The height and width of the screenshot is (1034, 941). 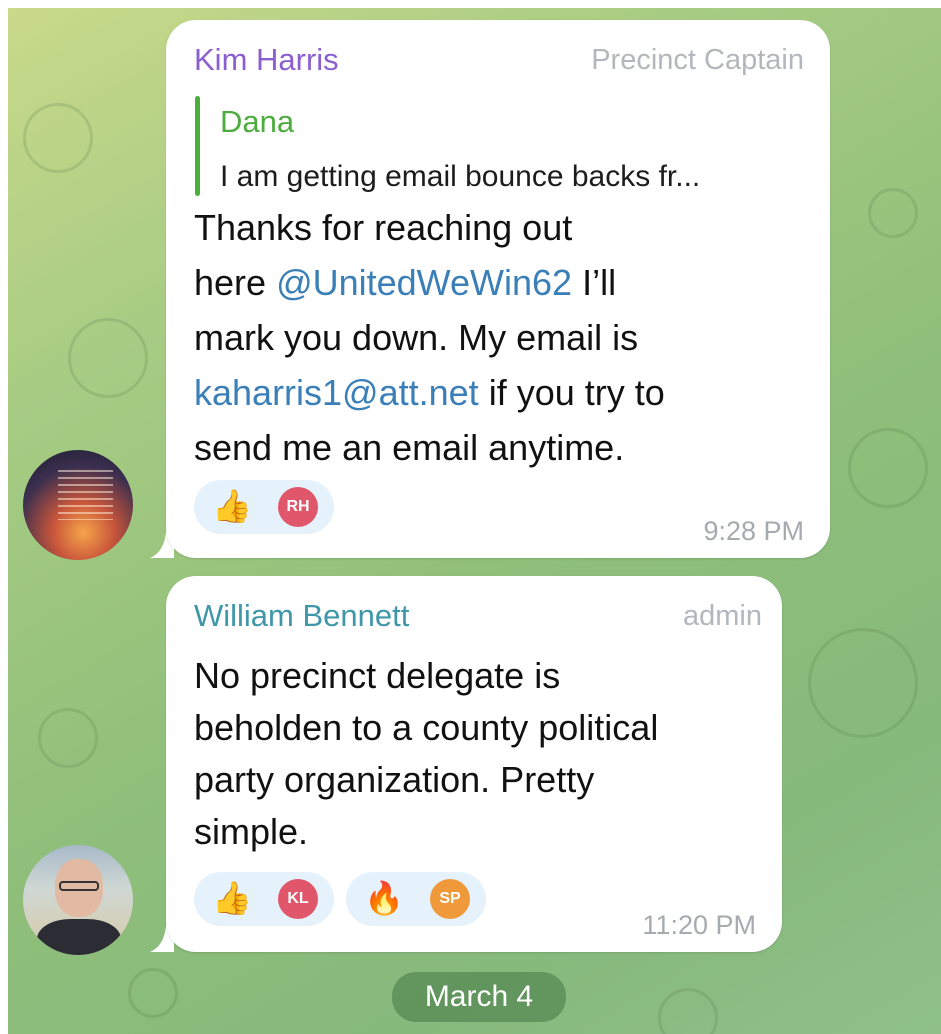 What do you see at coordinates (479, 997) in the screenshot?
I see `date-separator: March 4` at bounding box center [479, 997].